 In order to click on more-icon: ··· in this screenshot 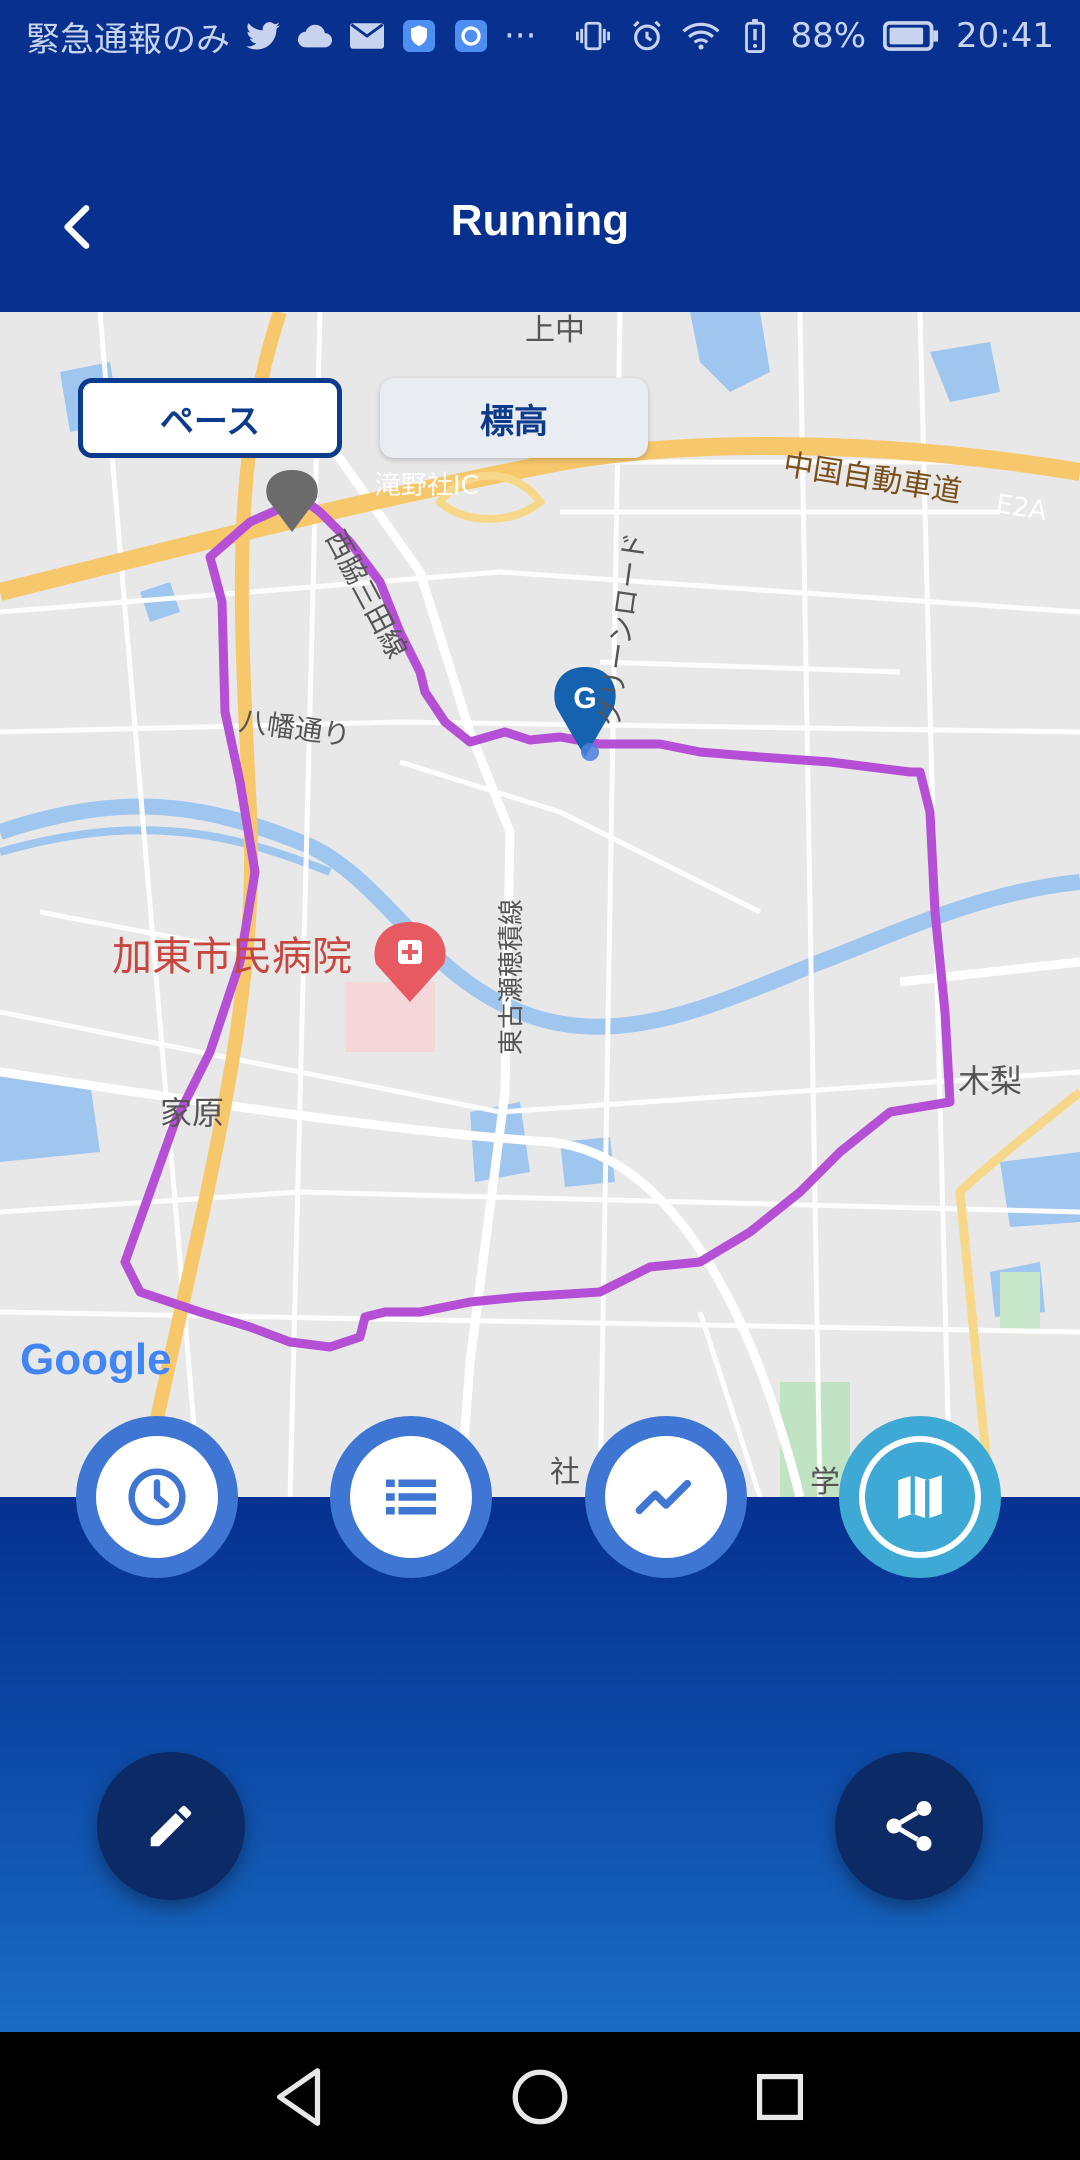, I will do `click(520, 36)`.